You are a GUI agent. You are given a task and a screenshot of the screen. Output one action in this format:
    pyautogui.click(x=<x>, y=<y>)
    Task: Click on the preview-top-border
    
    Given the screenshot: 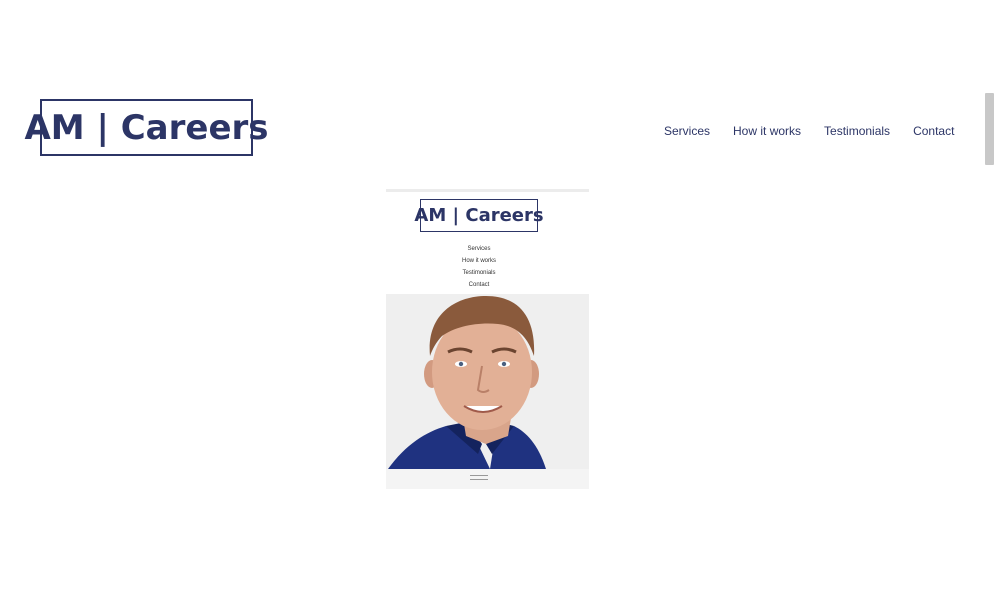 What is the action you would take?
    pyautogui.click(x=487, y=190)
    